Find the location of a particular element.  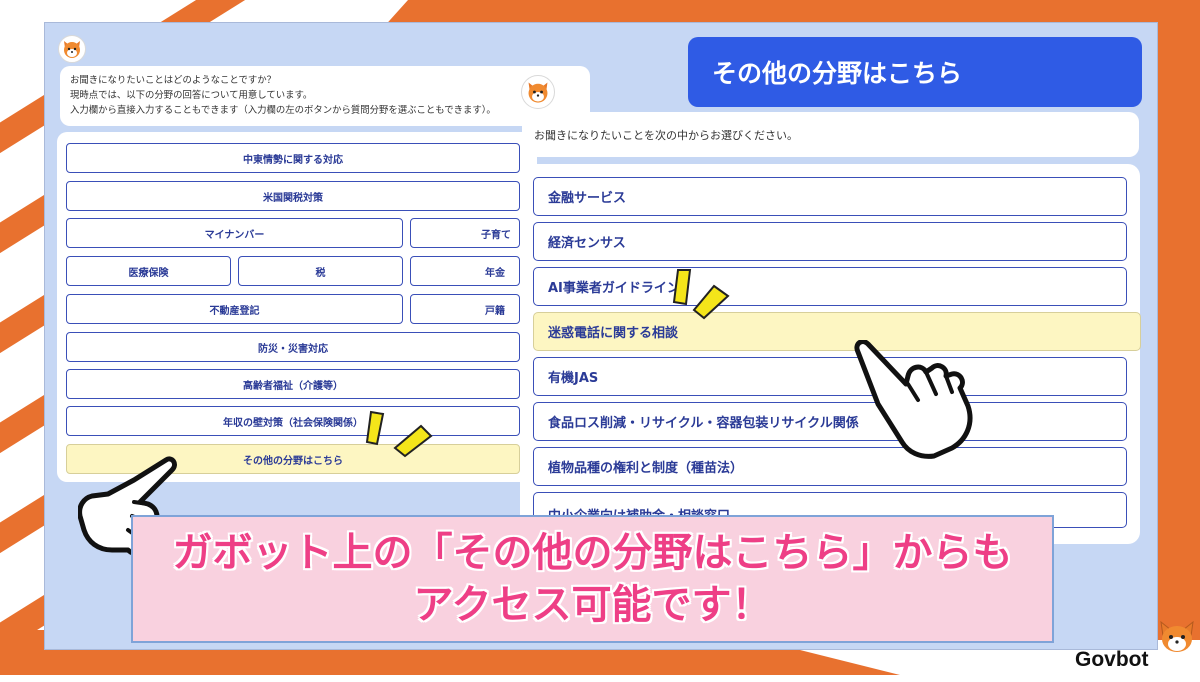

option-button-plant-variety: 植物品種の権利と制度（種苗法） is located at coordinates (830, 466).